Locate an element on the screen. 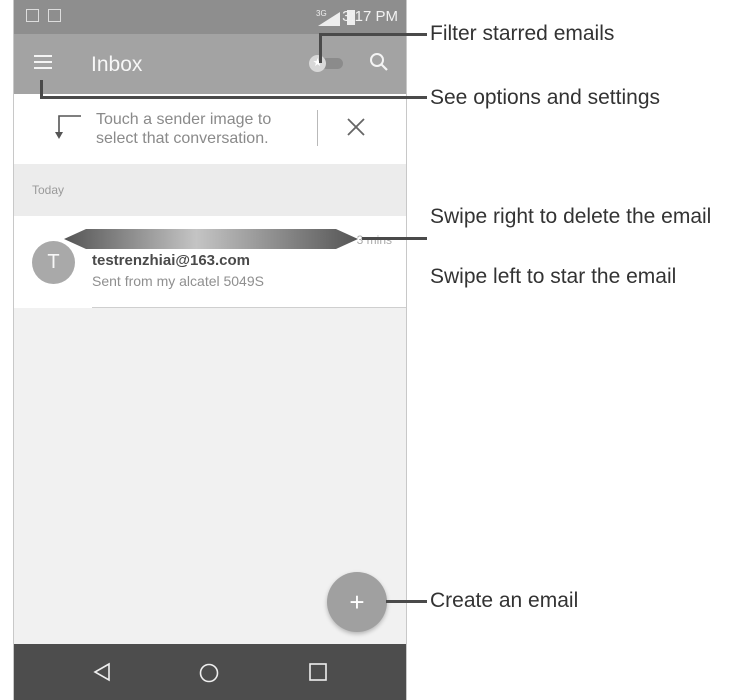 The height and width of the screenshot is (700, 734). app-bar: Inbox ★ is located at coordinates (210, 64).